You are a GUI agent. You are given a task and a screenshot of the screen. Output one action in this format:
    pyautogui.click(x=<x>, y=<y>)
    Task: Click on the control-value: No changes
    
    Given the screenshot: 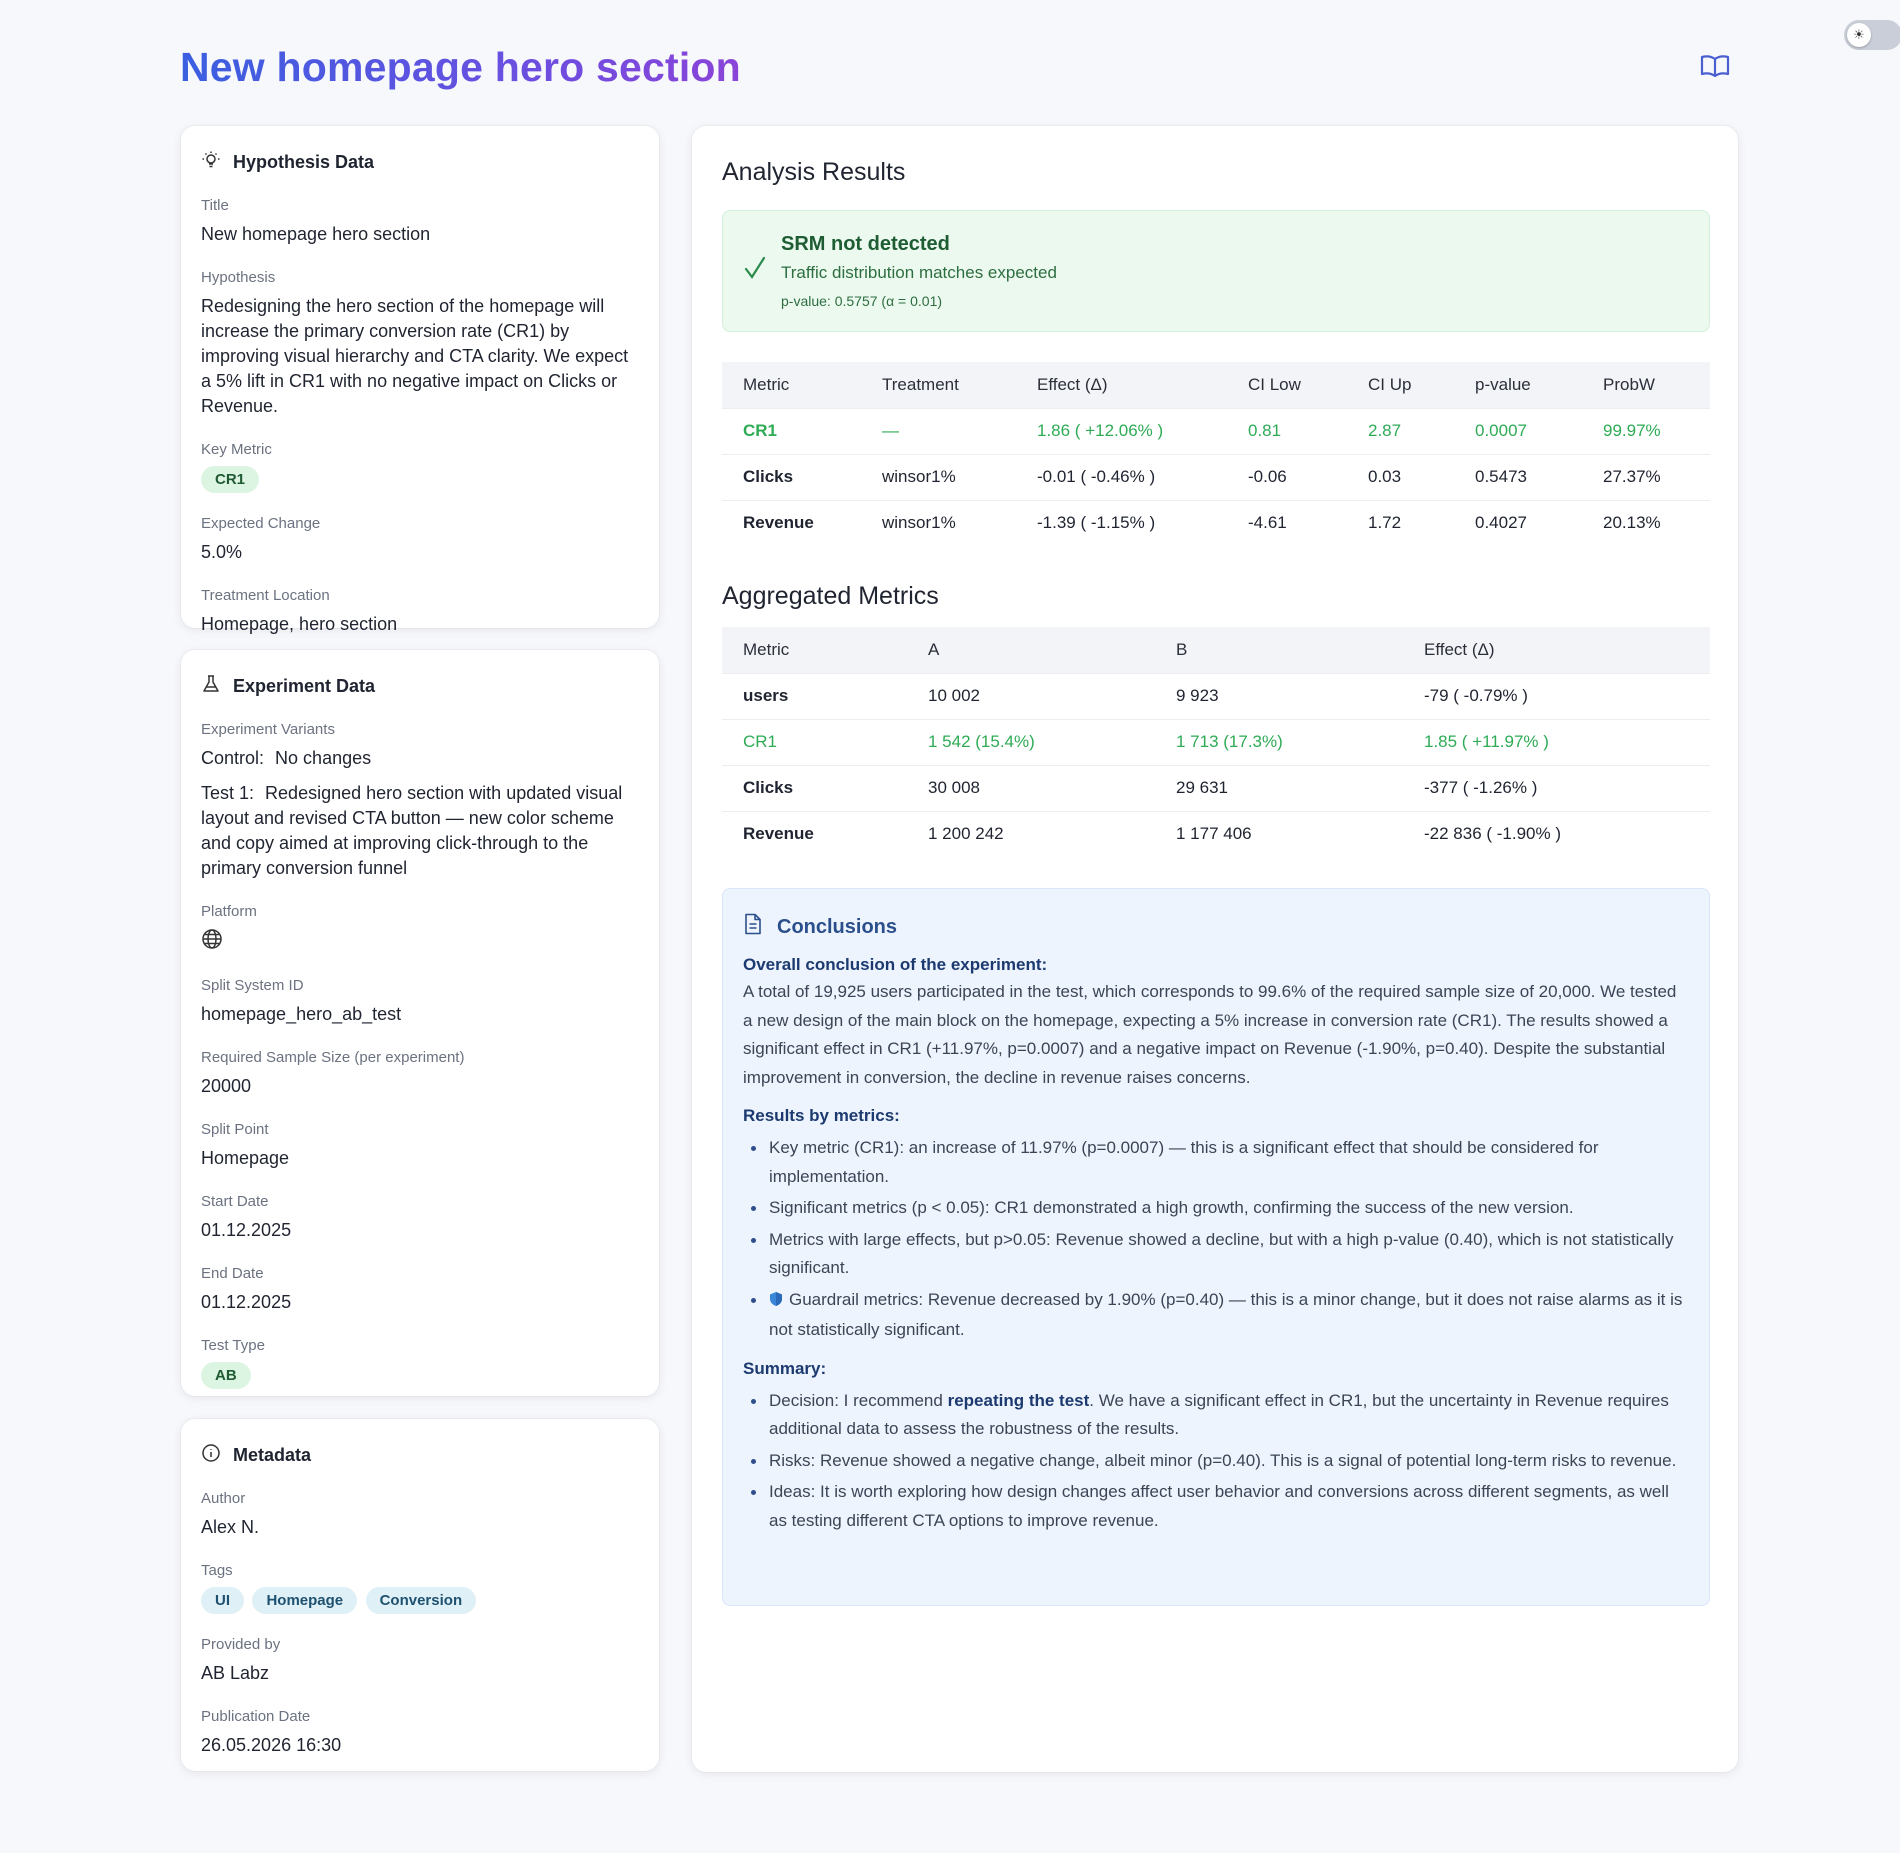 What is the action you would take?
    pyautogui.click(x=323, y=758)
    